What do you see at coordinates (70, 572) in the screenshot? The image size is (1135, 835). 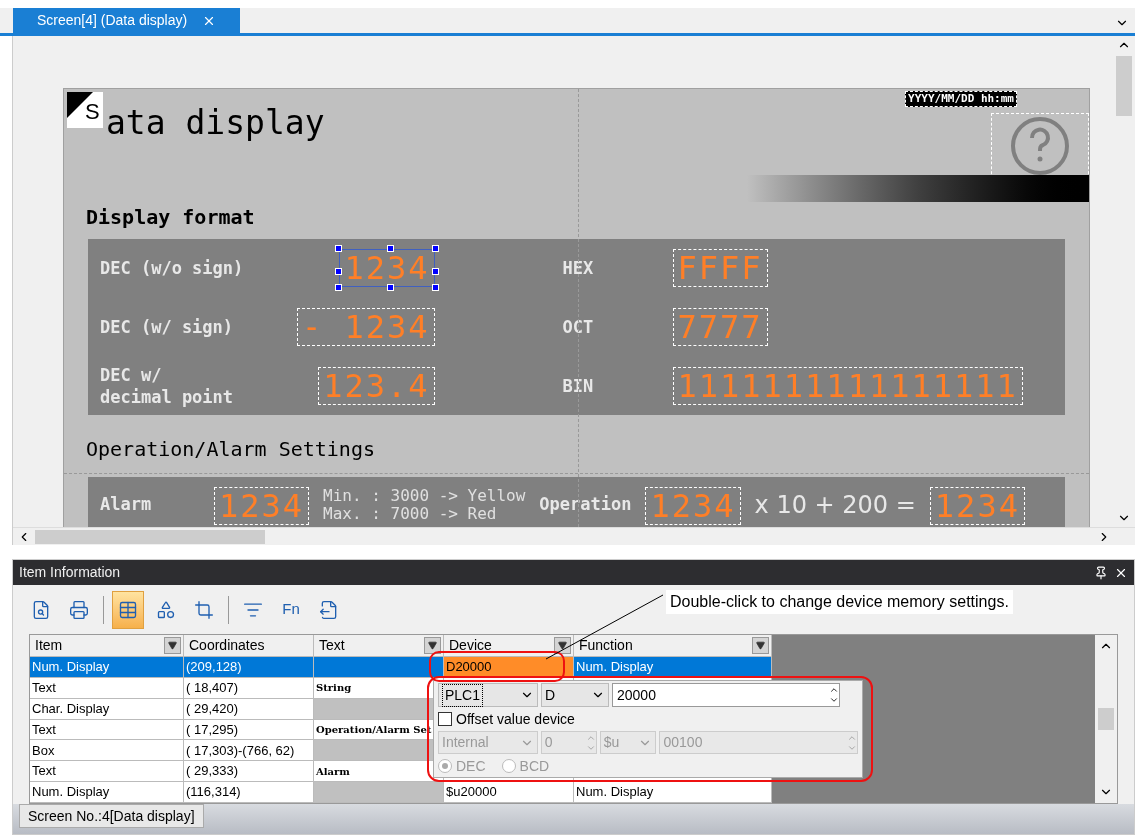 I see `panel-title: Item Information` at bounding box center [70, 572].